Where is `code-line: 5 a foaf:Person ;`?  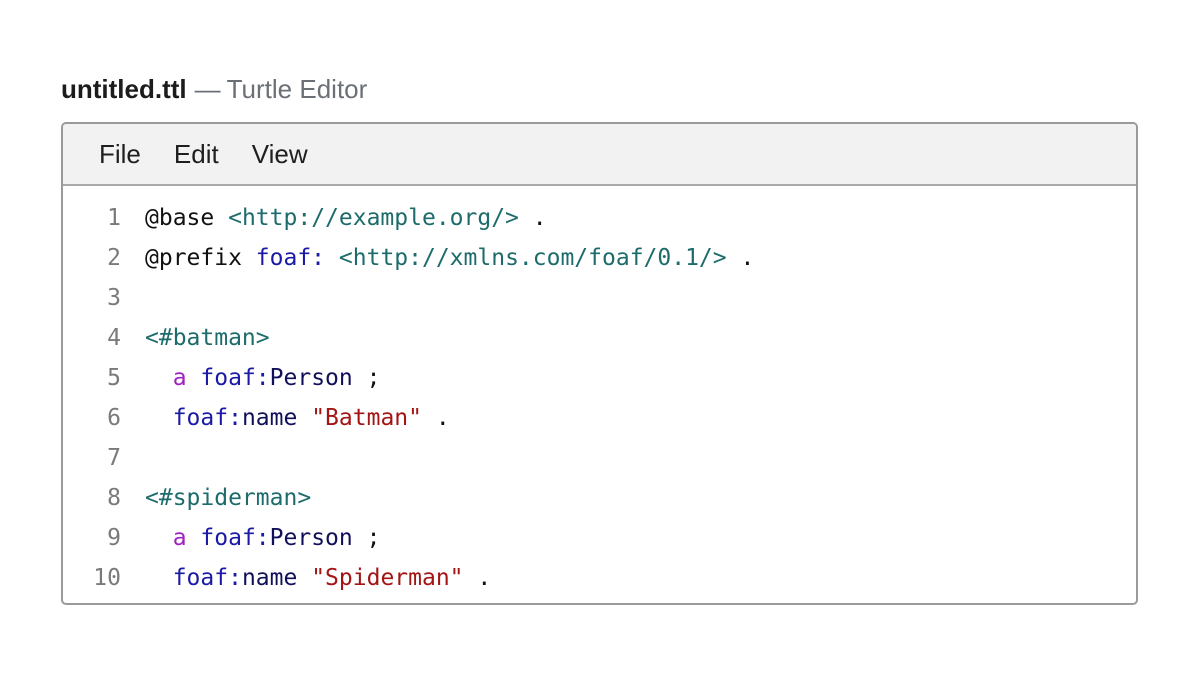 code-line: 5 a foaf:Person ; is located at coordinates (599, 378).